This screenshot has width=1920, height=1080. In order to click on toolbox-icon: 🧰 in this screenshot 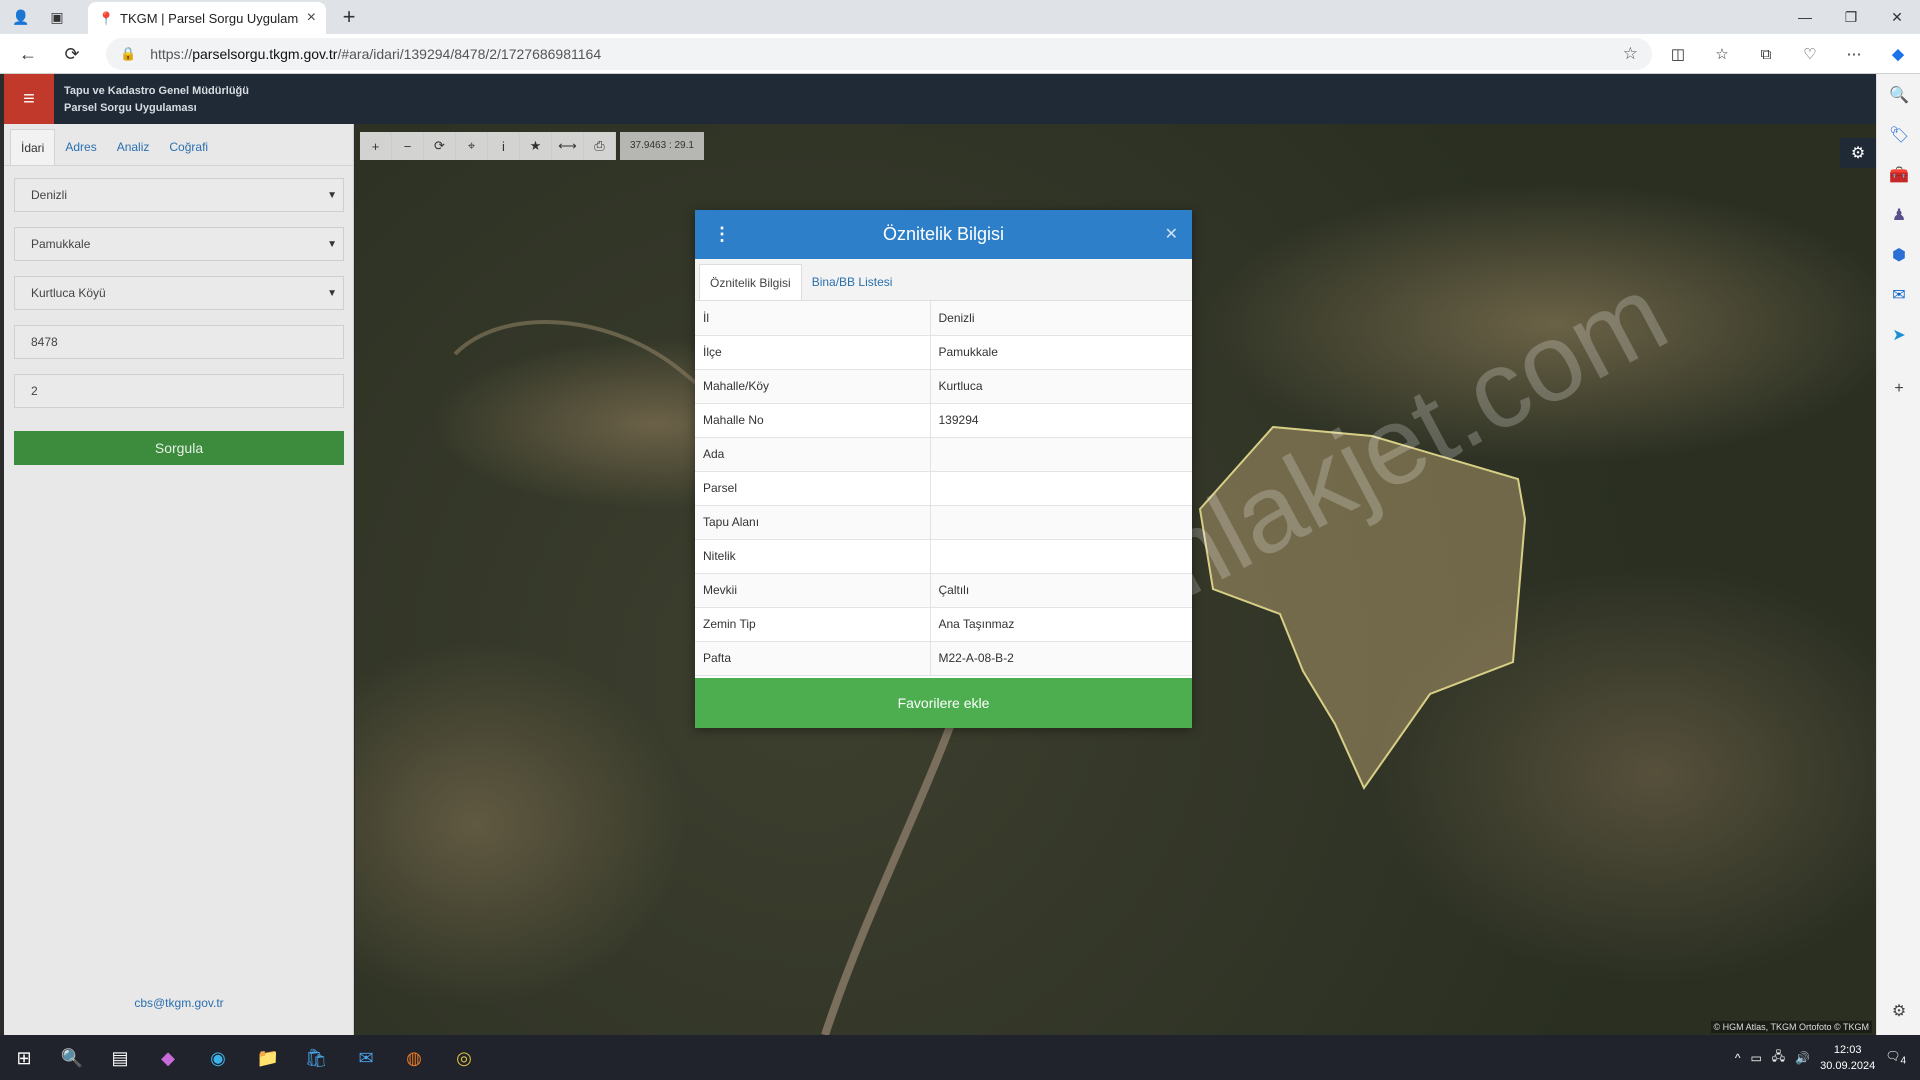, I will do `click(1898, 175)`.